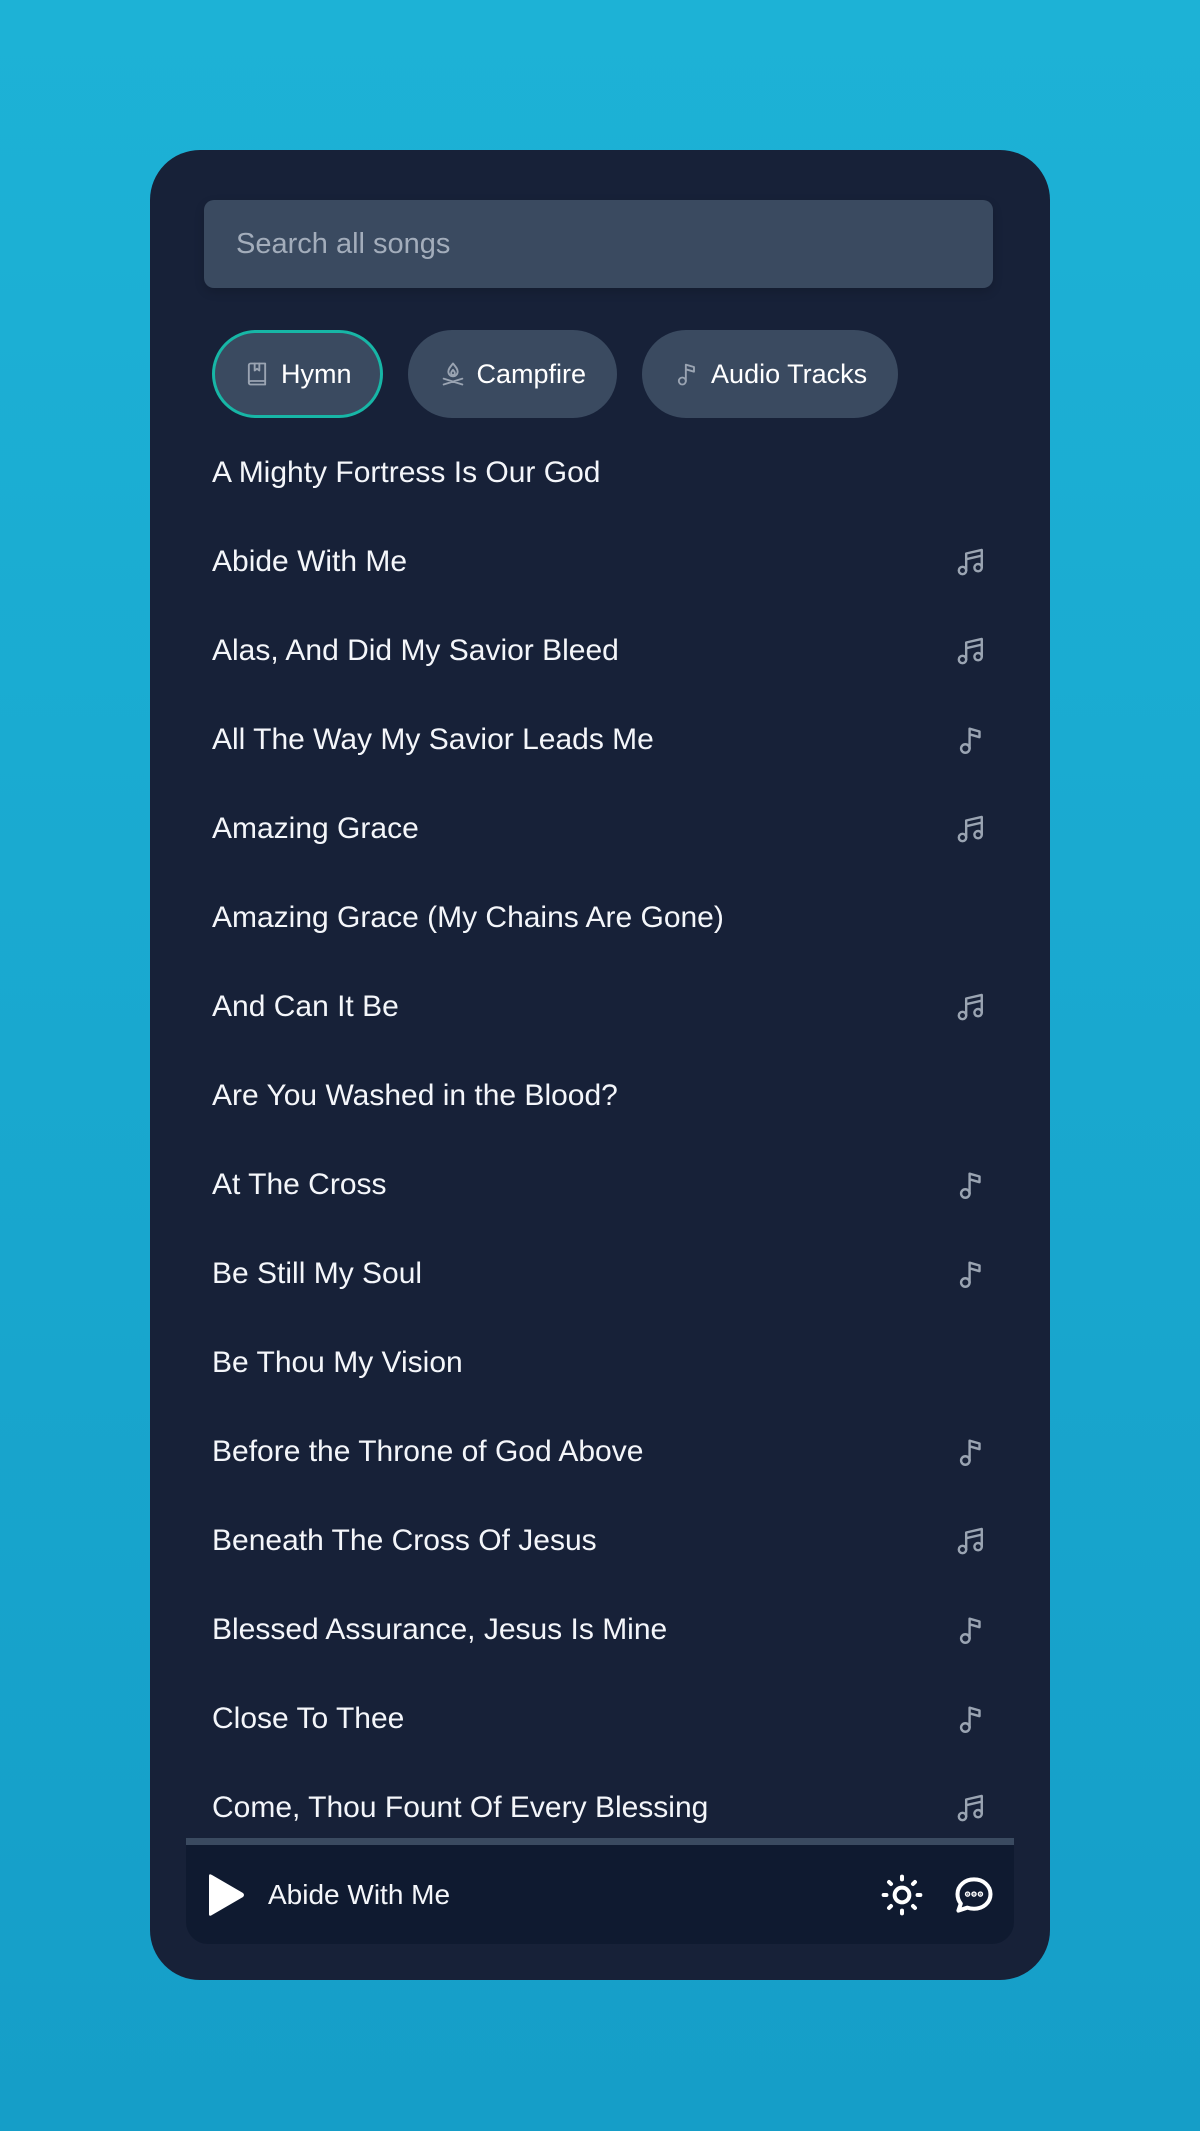 This screenshot has height=2131, width=1200. What do you see at coordinates (305, 1006) in the screenshot?
I see `song-title: And Can It Be` at bounding box center [305, 1006].